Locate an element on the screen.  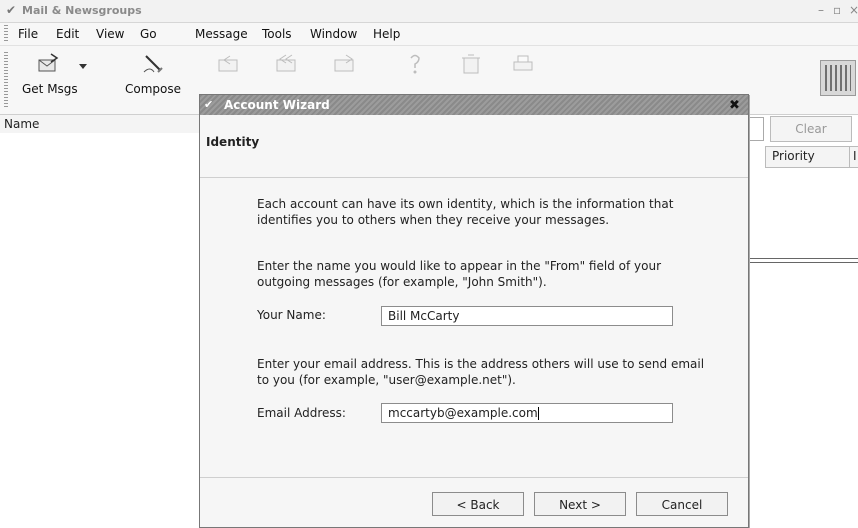
text-cursor is located at coordinates (538, 413).